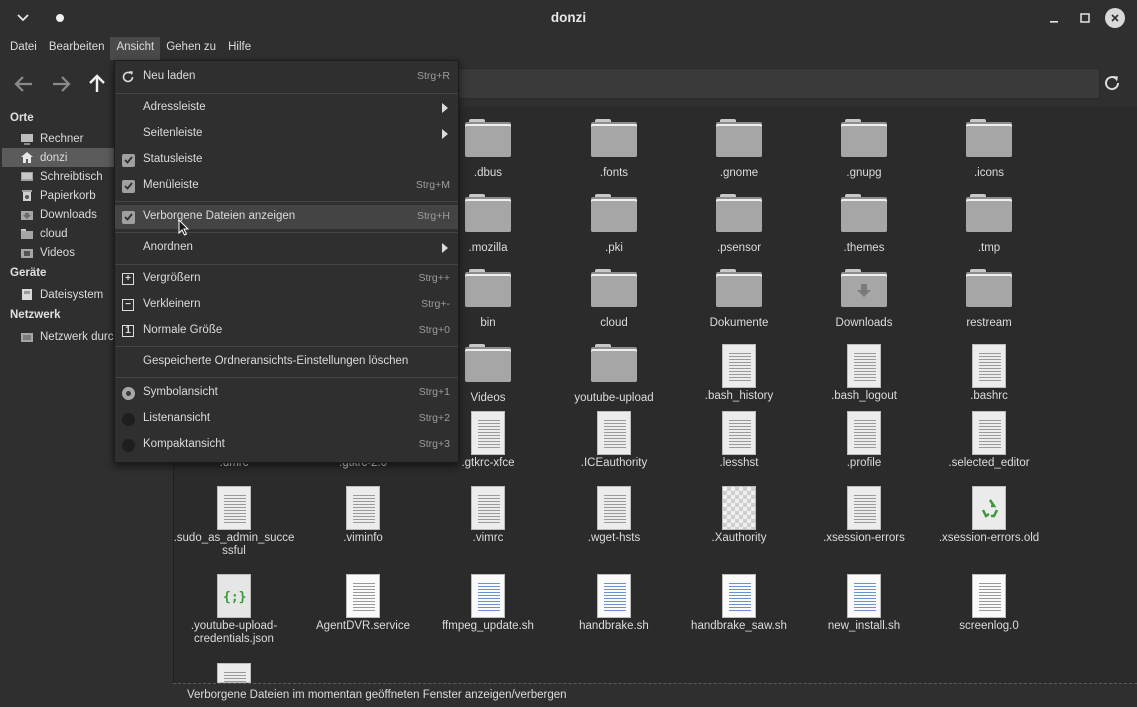 This screenshot has width=1137, height=707. I want to click on menu-datei: Datei, so click(23, 48).